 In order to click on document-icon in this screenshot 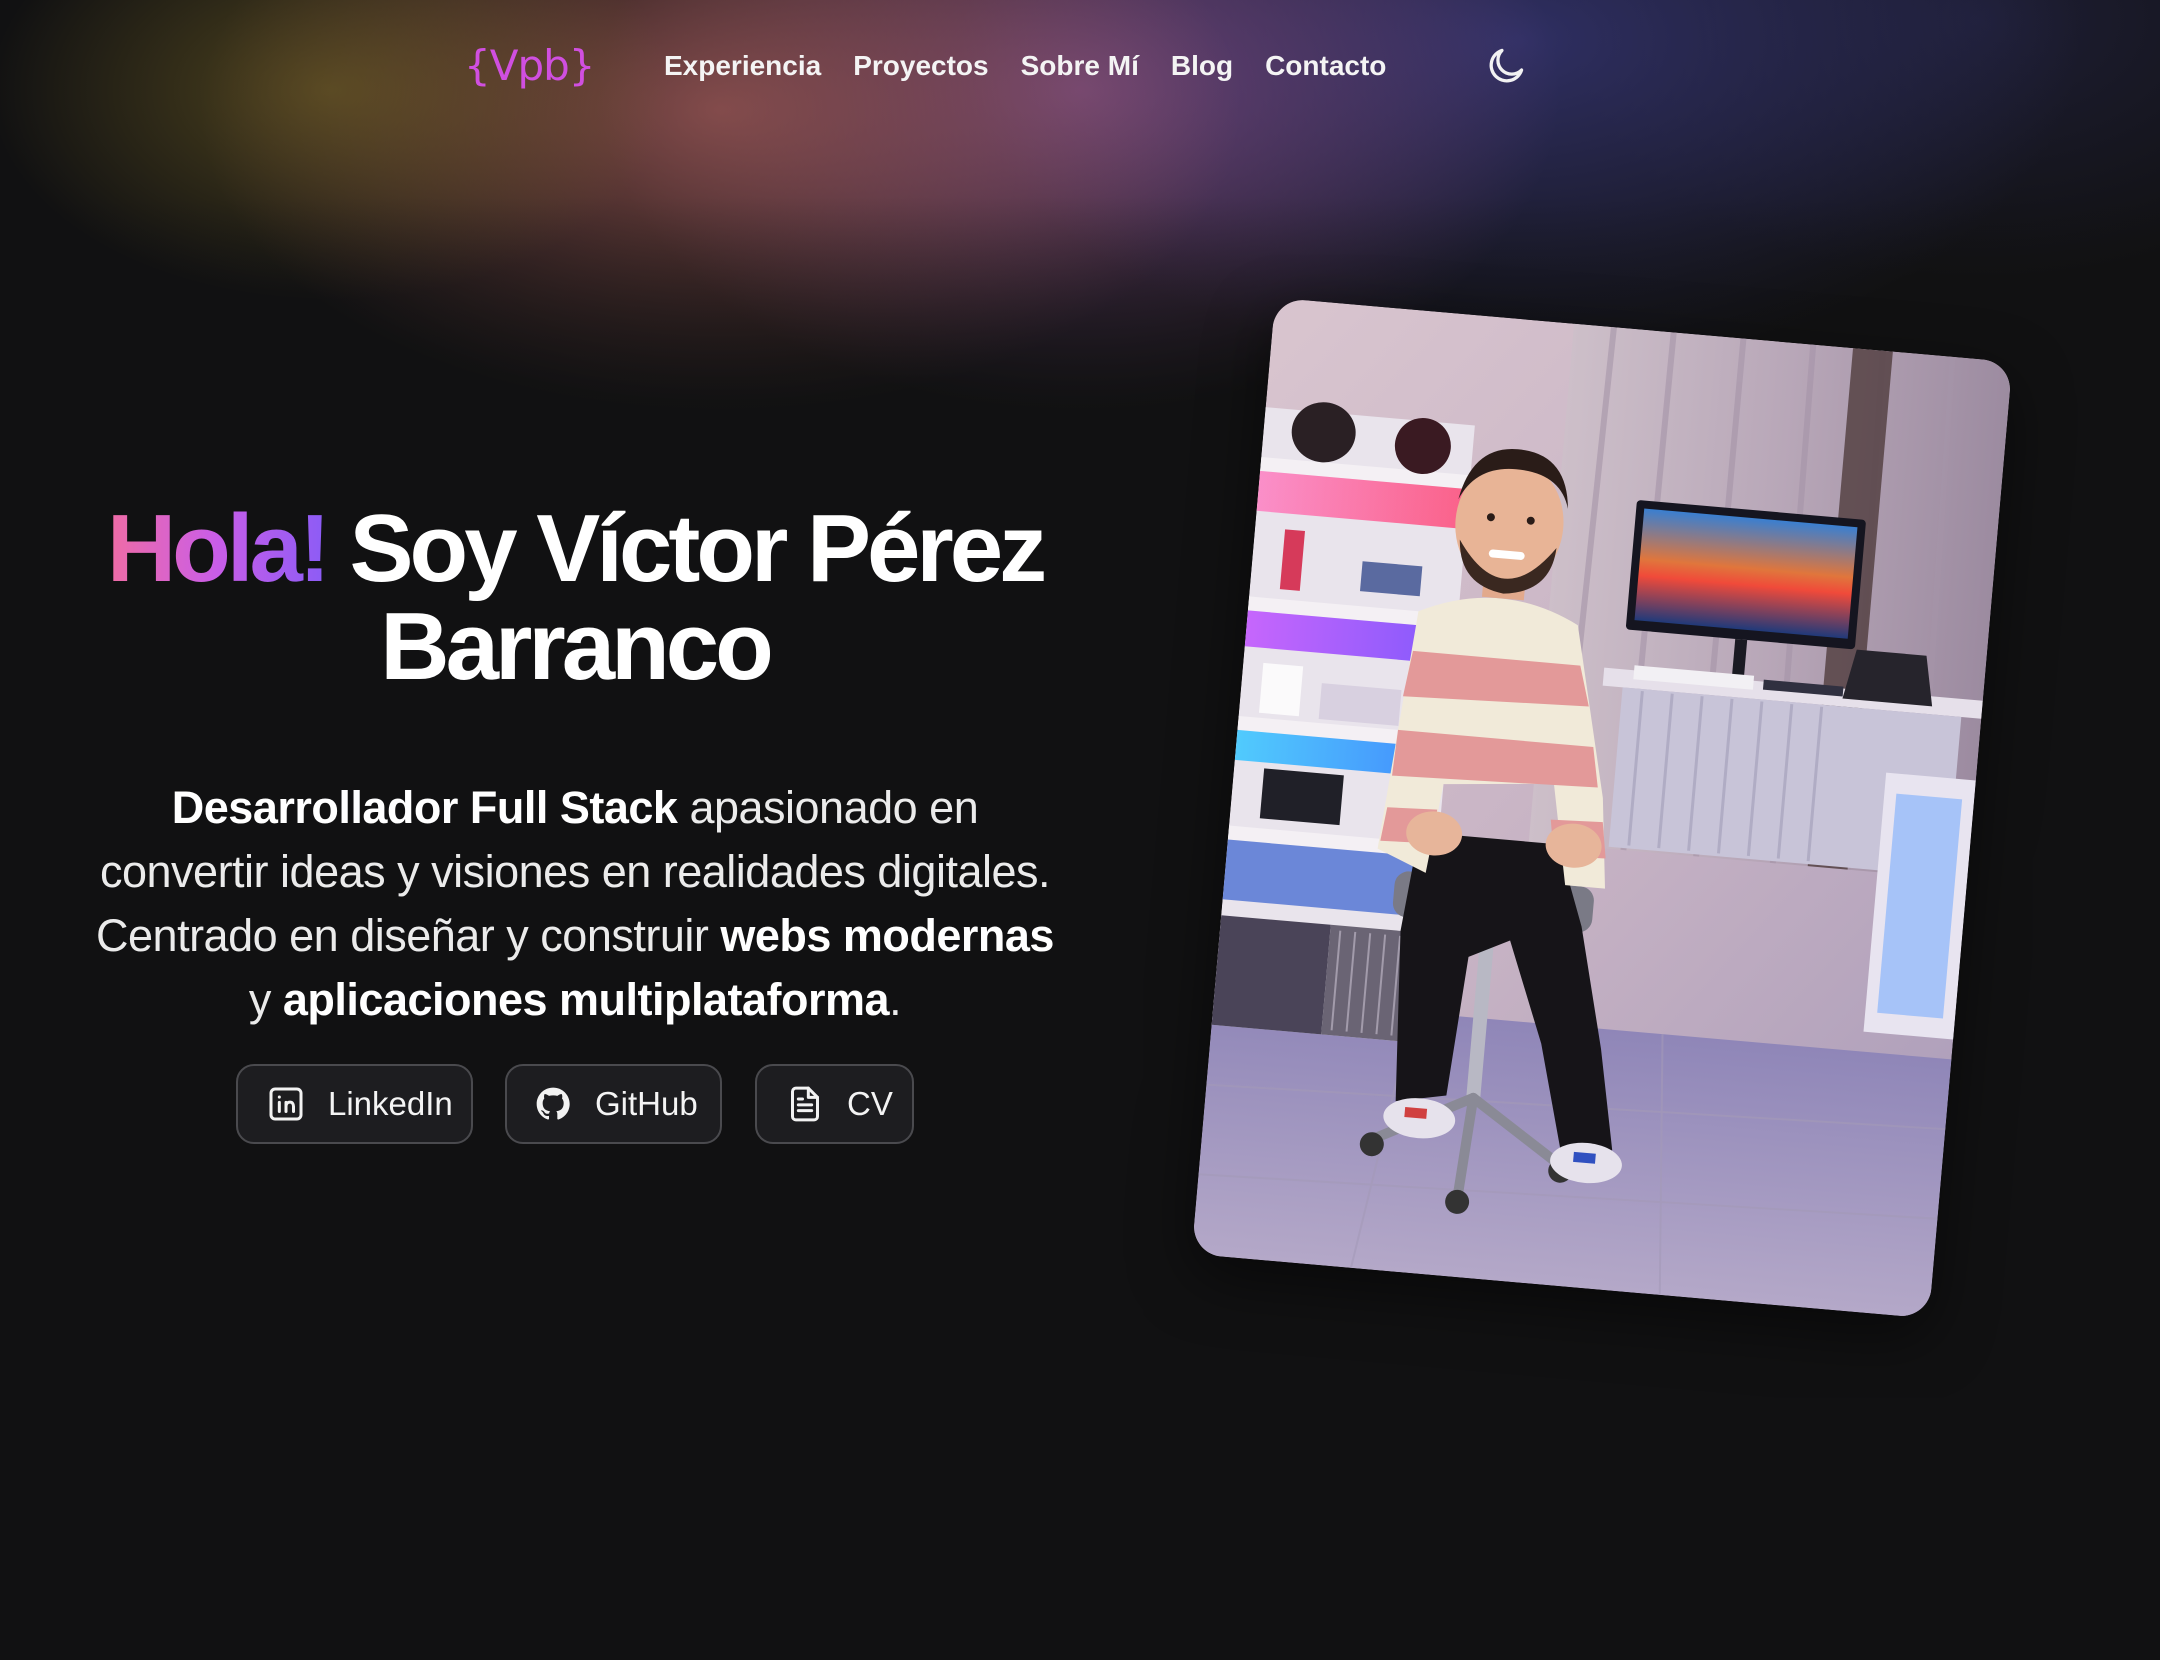, I will do `click(805, 1104)`.